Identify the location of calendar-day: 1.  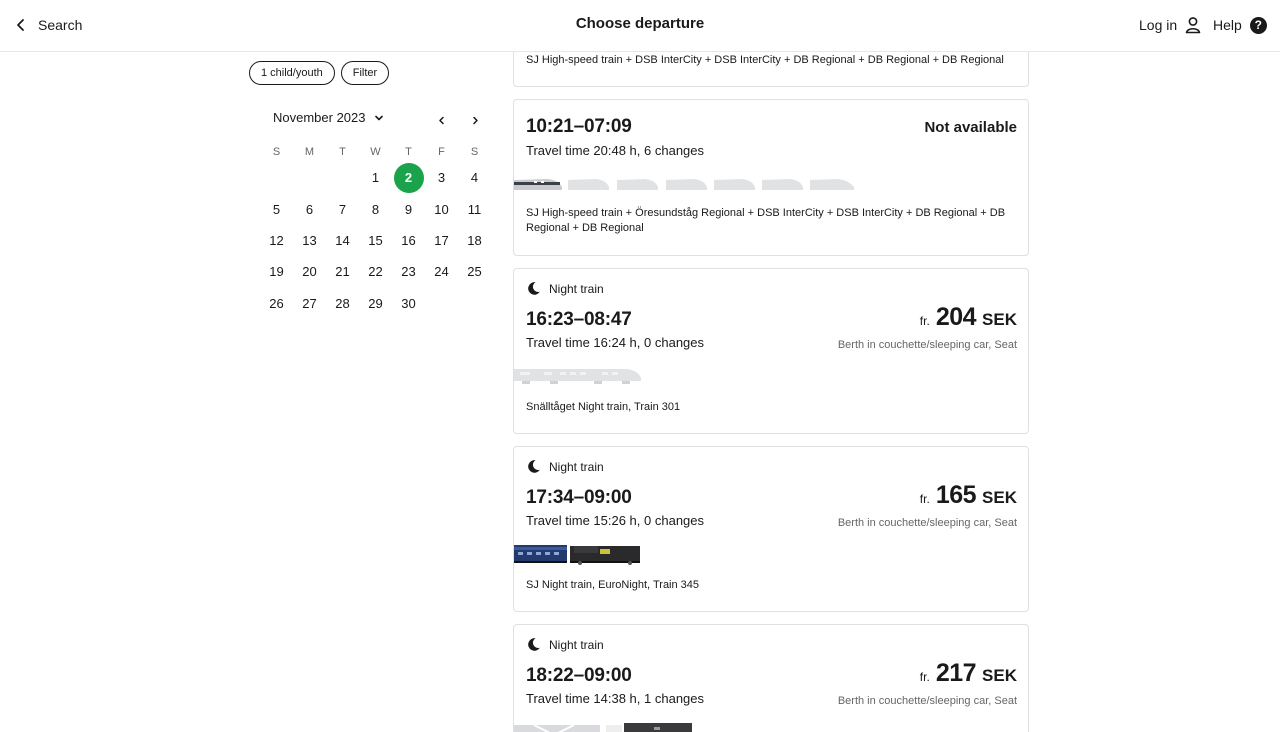
(375, 177).